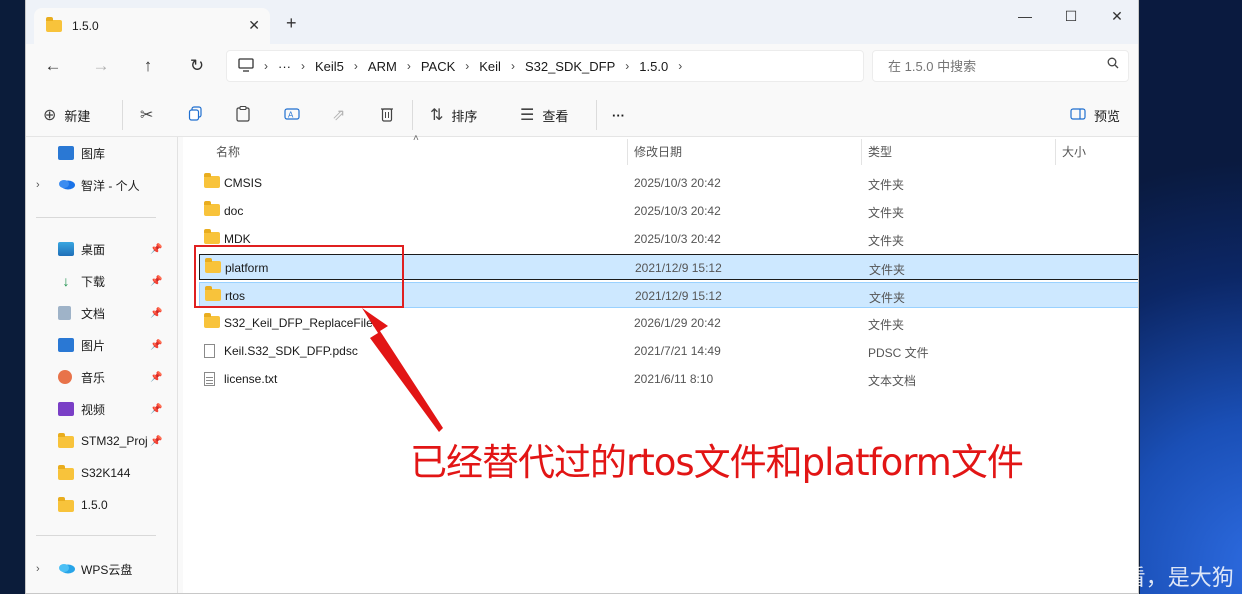  Describe the element at coordinates (402, 370) in the screenshot. I see `annotation-arrow` at that location.